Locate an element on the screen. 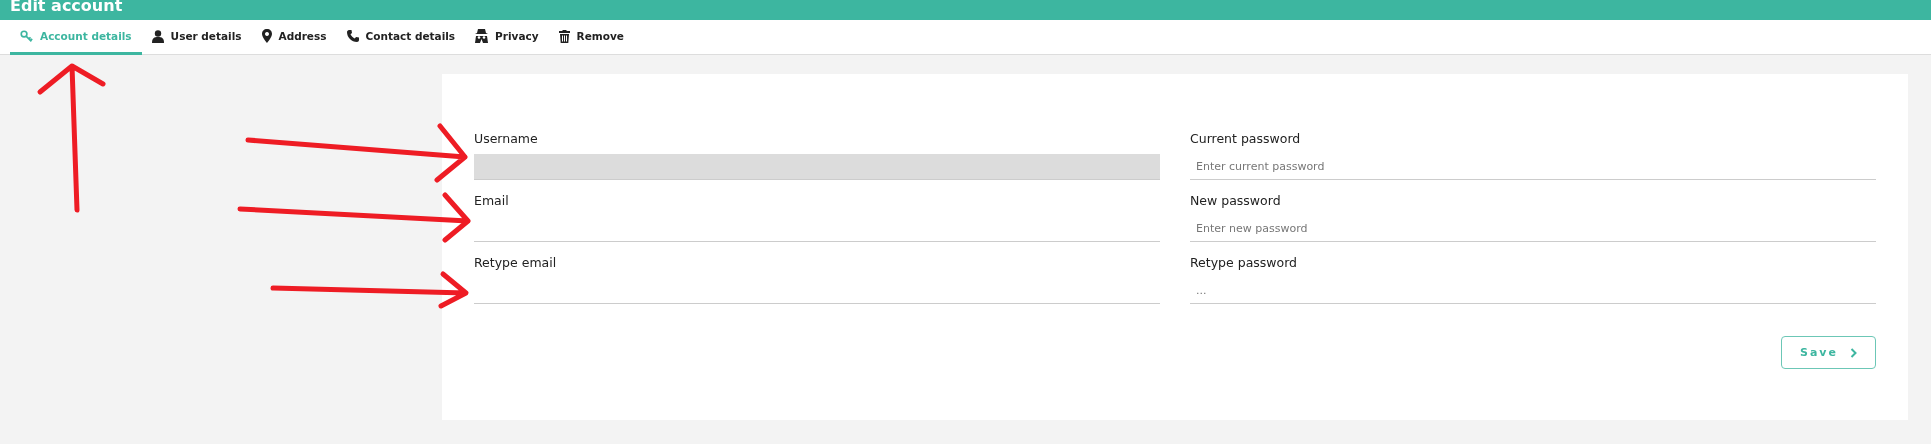 The height and width of the screenshot is (444, 1931). map-pin-icon is located at coordinates (266, 36).